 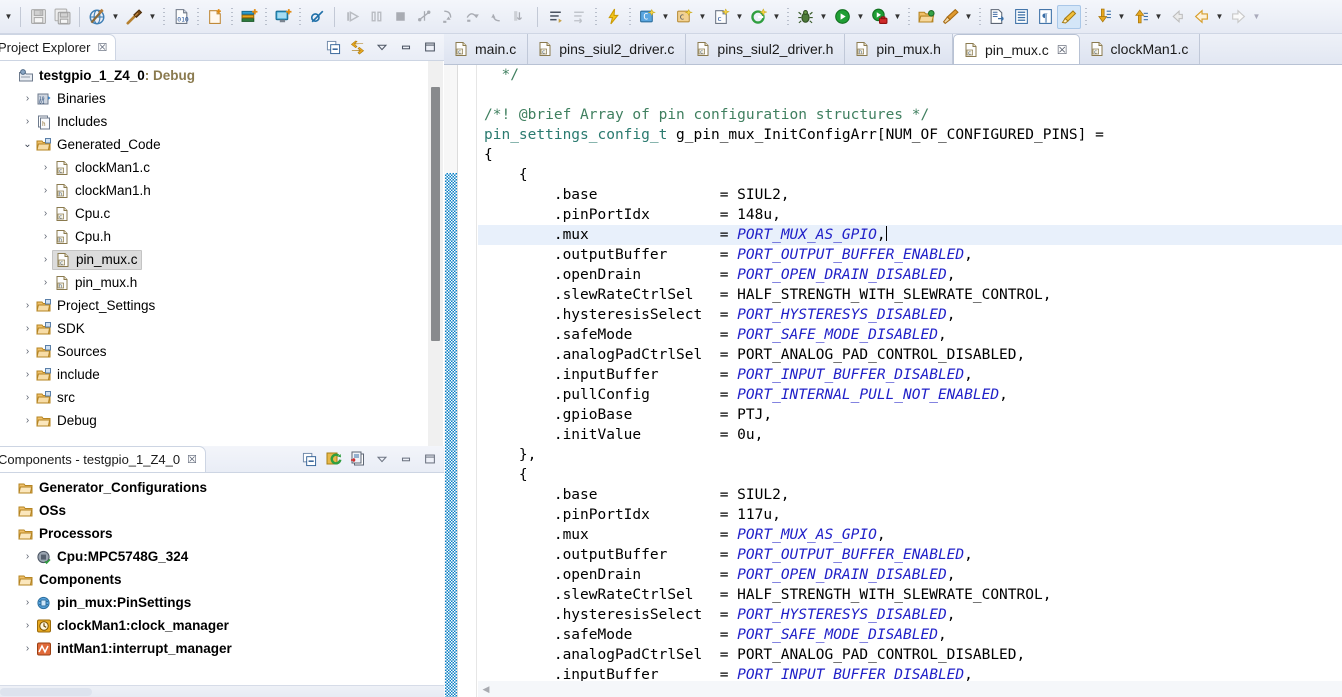 What do you see at coordinates (81, 214) in the screenshot?
I see `tree-item-content: c Cpu.c` at bounding box center [81, 214].